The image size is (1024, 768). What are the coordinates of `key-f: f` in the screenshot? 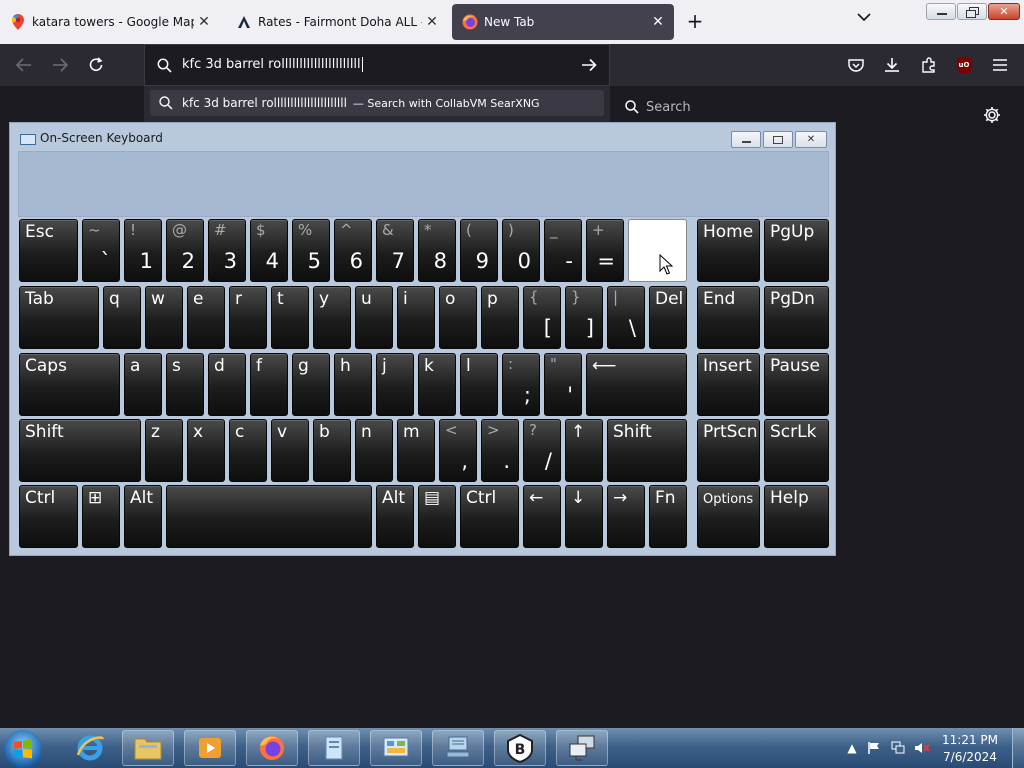 It's located at (269, 384).